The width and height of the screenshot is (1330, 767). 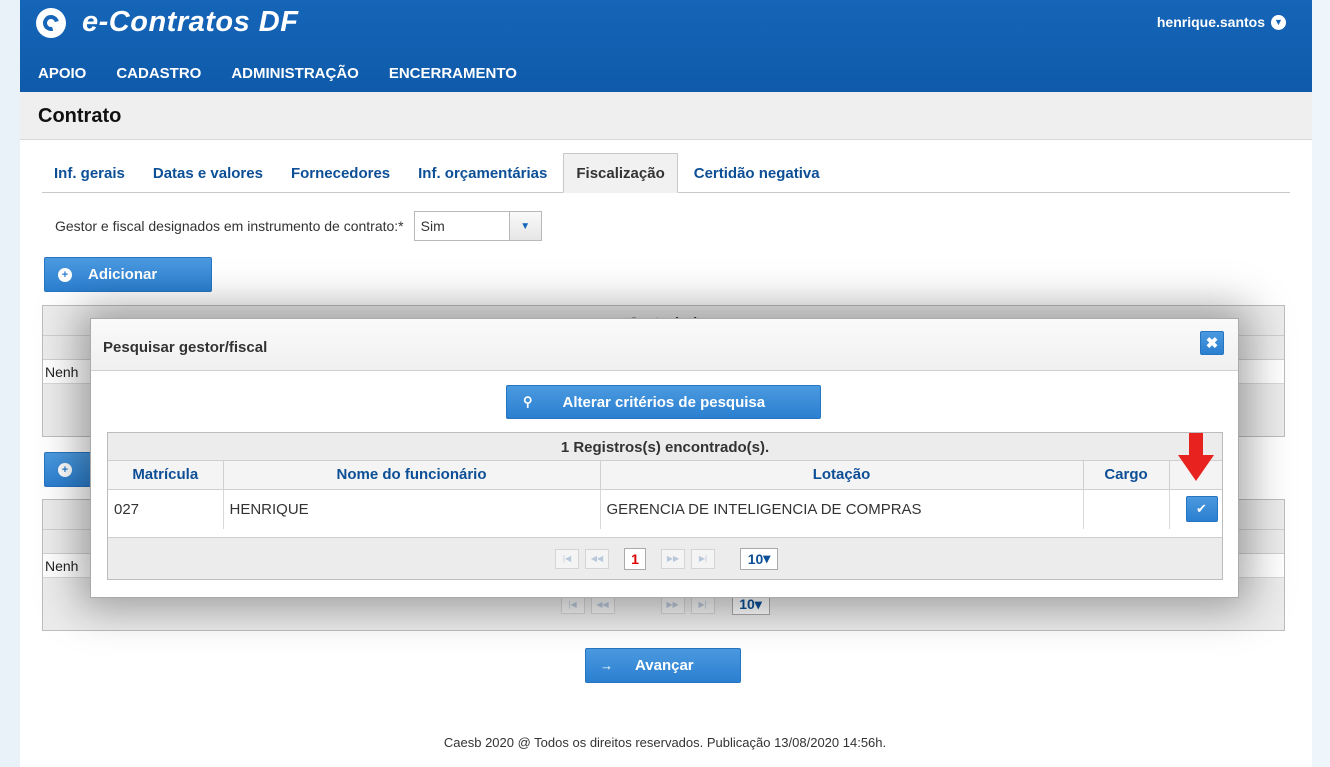 What do you see at coordinates (842, 509) in the screenshot?
I see `cell-lotacao: GERENCIA DE INTELIGENCIA DE COMPRAS` at bounding box center [842, 509].